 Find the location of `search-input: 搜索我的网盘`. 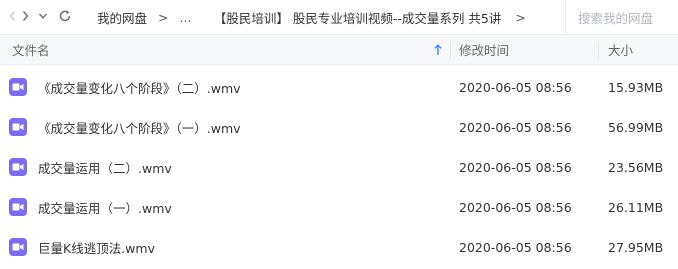

search-input: 搜索我的网盘 is located at coordinates (621, 17).